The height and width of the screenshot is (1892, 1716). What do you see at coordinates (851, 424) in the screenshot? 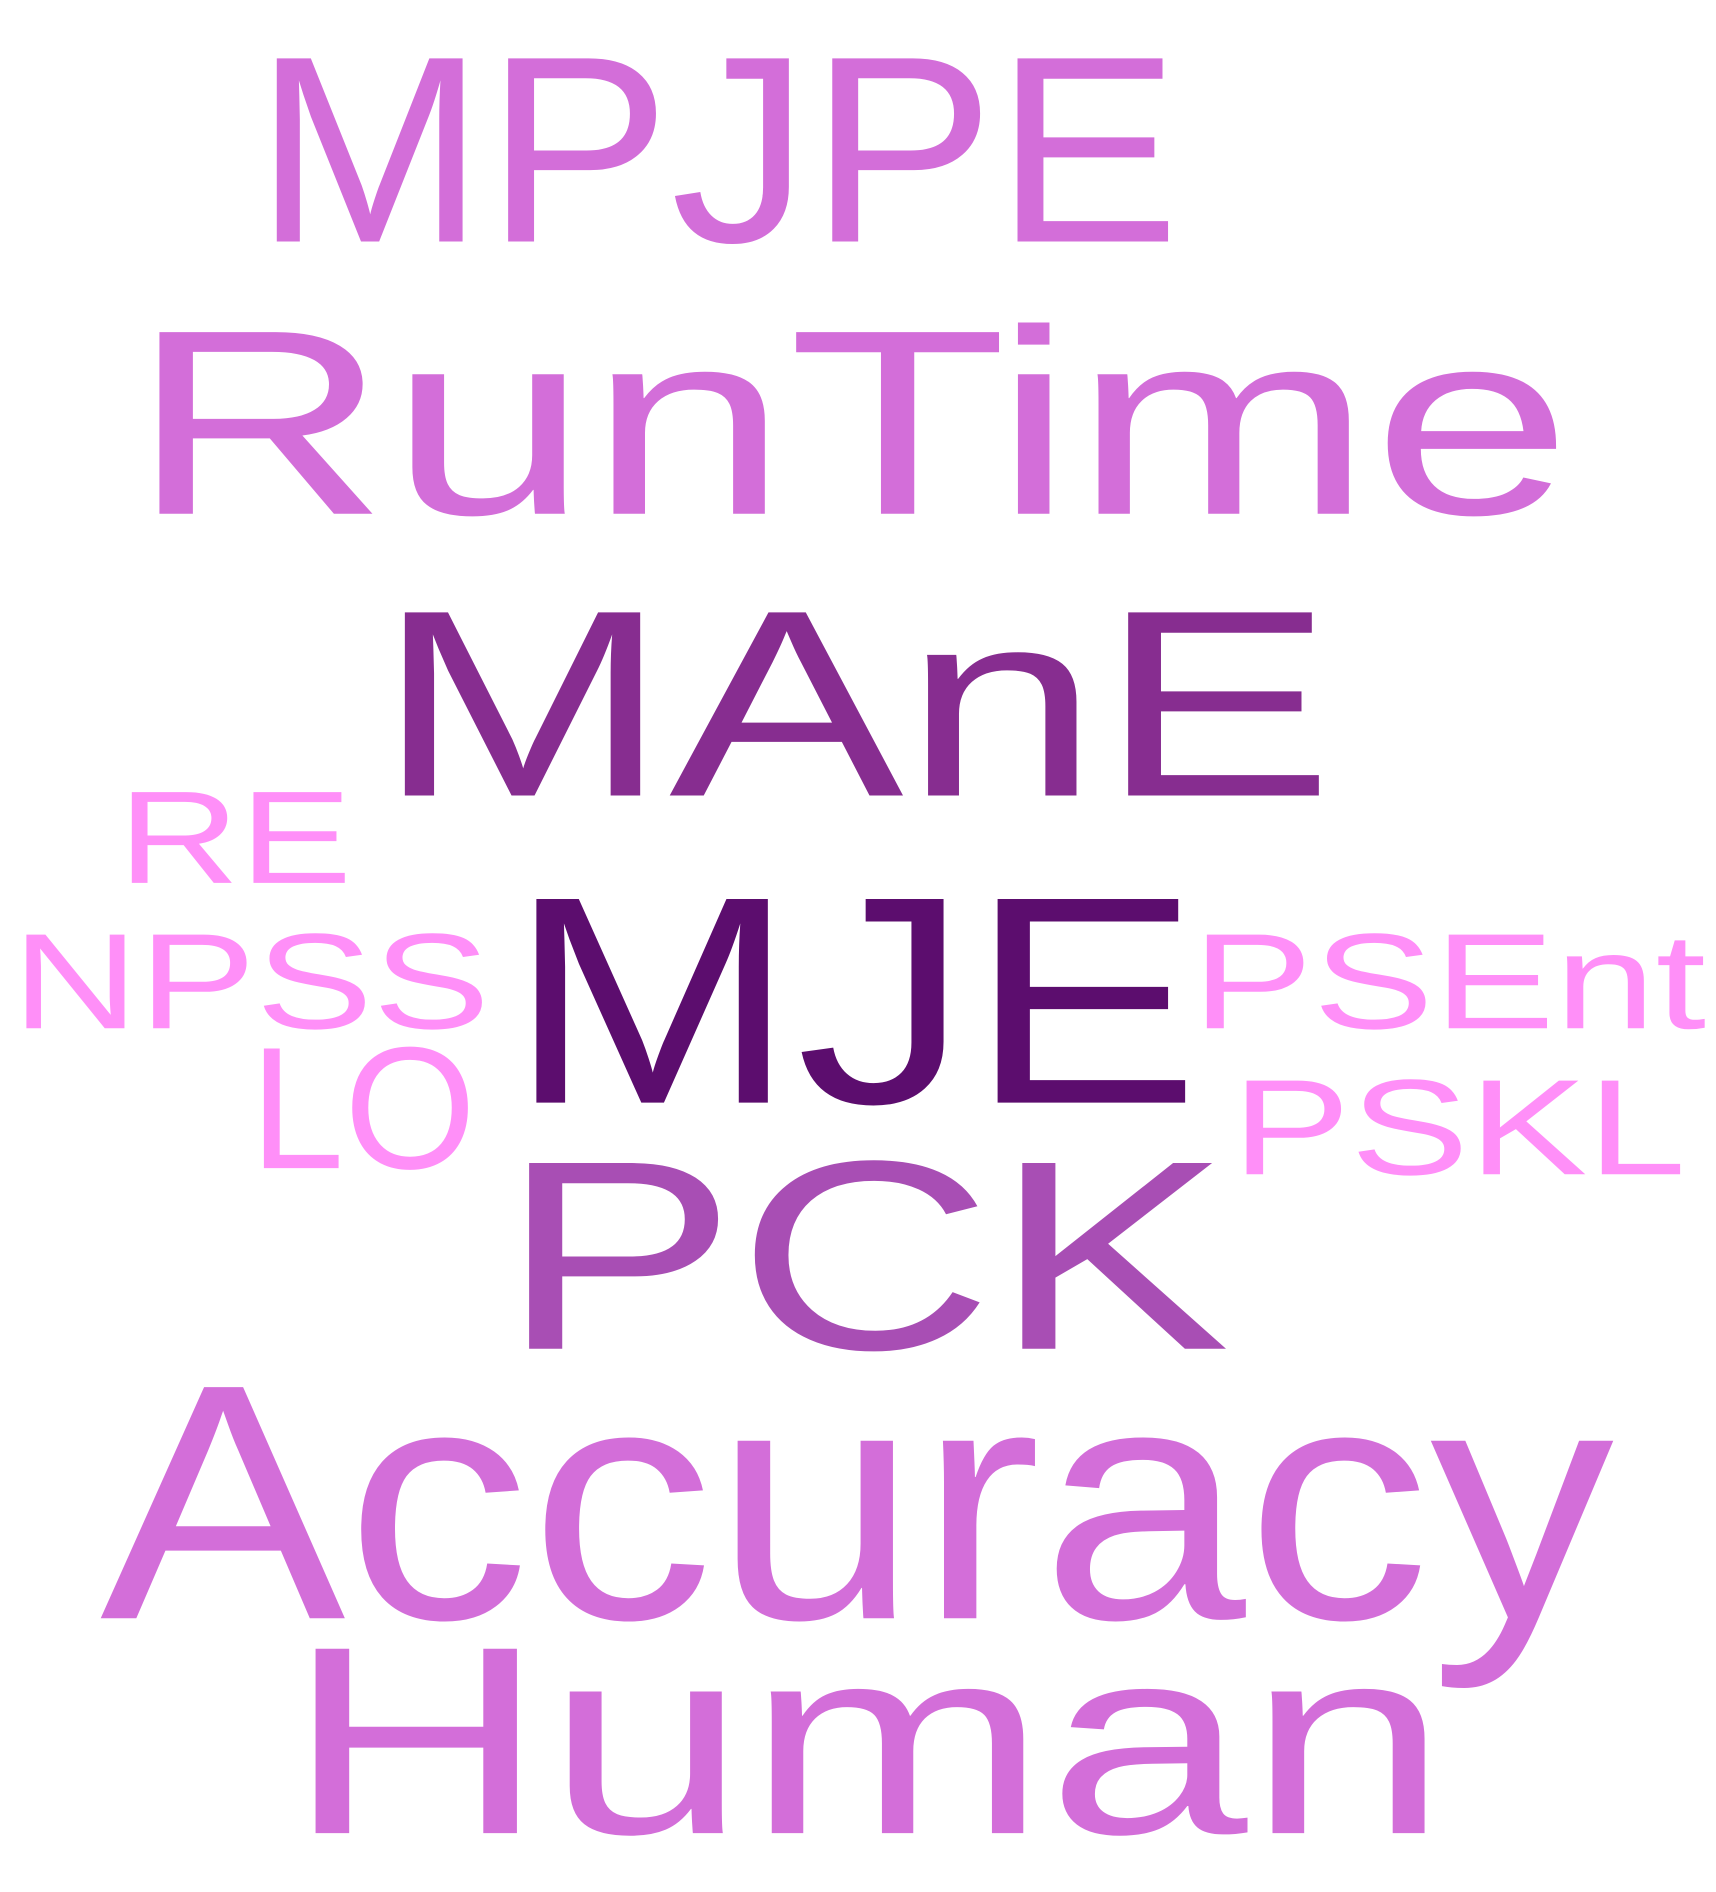
I see `word-runtime: RunTime` at bounding box center [851, 424].